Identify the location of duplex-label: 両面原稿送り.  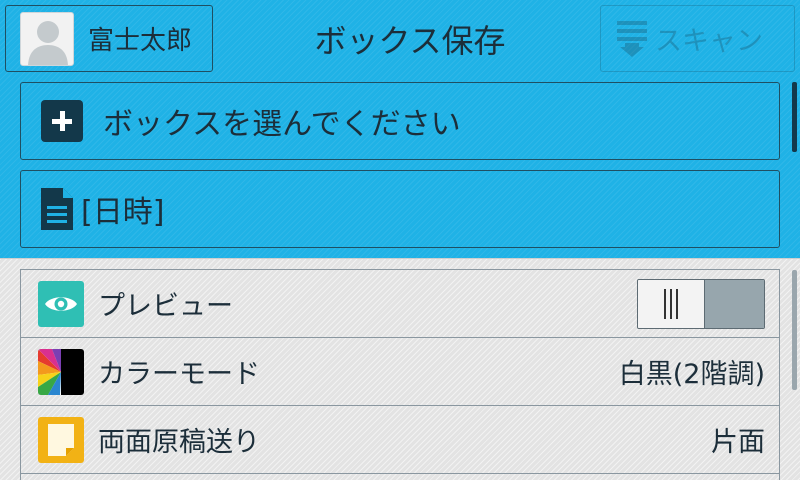
(179, 442).